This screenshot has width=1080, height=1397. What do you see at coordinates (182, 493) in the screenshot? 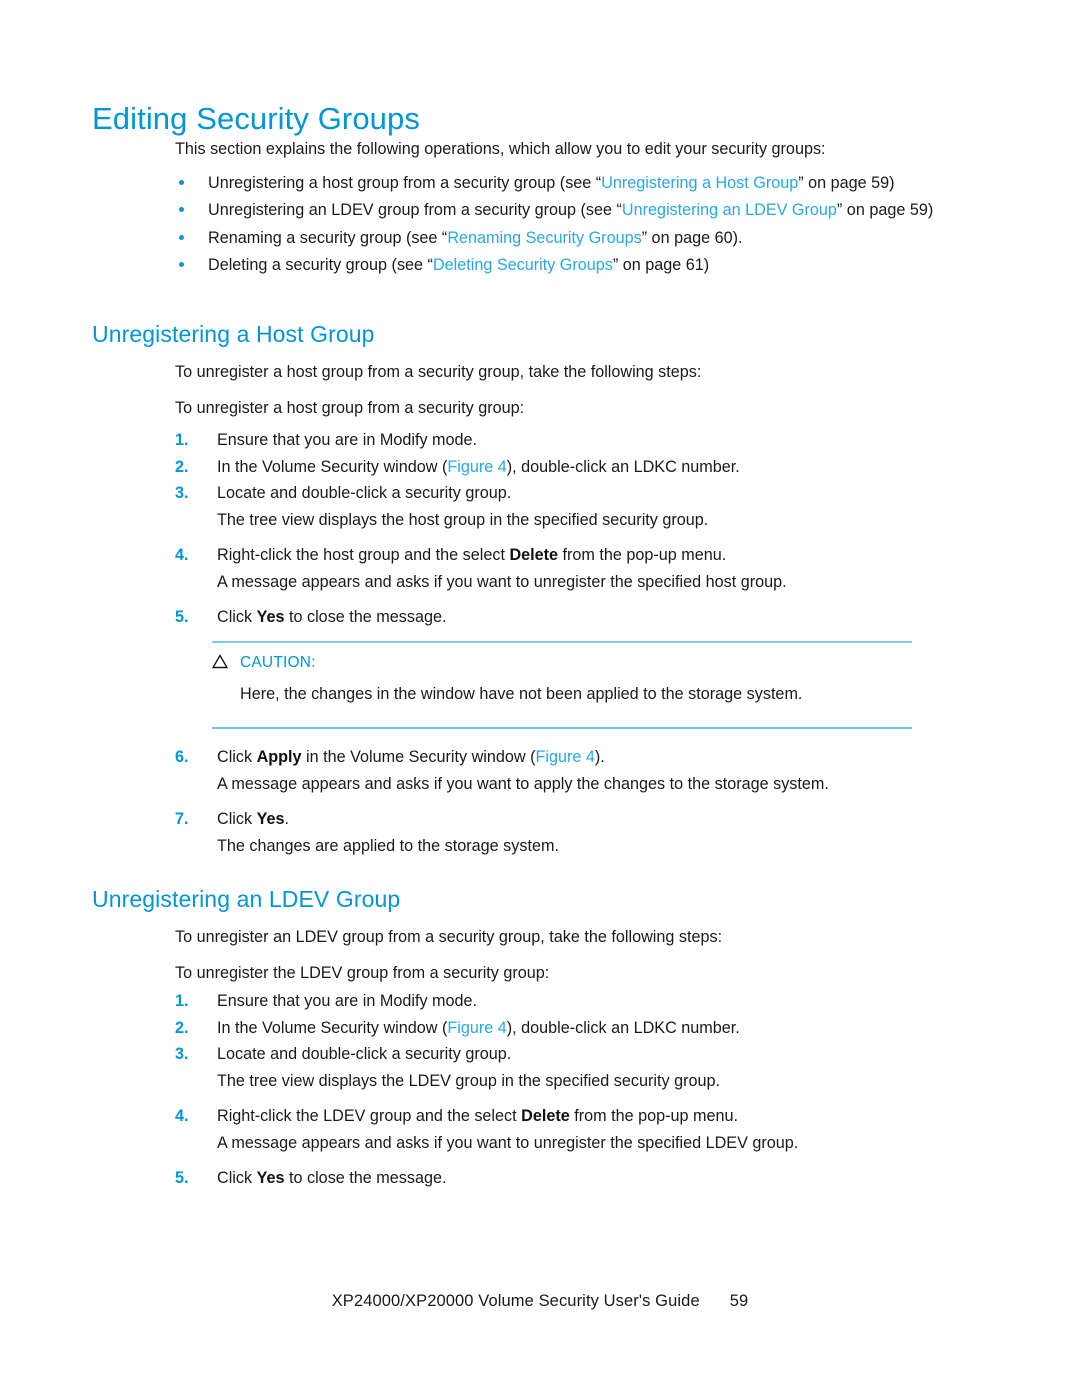
I see `step-number: 3.` at bounding box center [182, 493].